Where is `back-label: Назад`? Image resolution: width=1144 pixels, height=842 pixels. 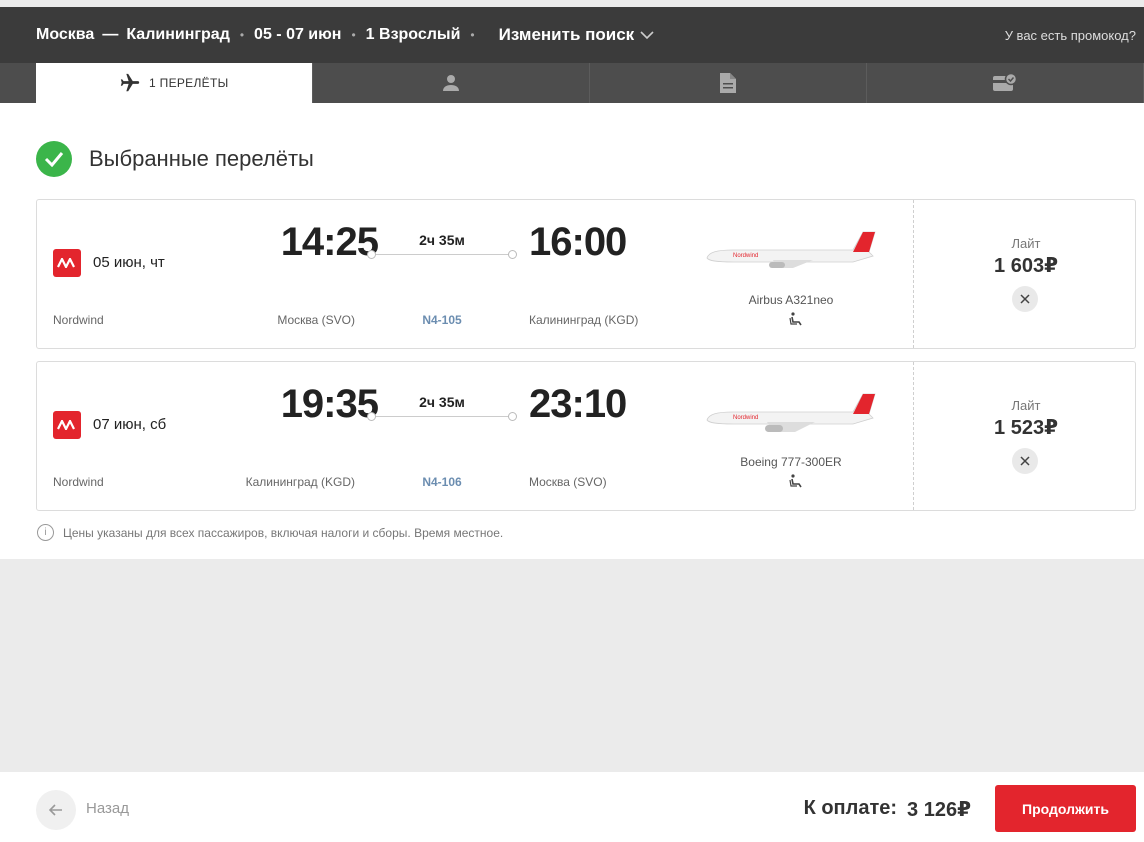 back-label: Назад is located at coordinates (107, 808).